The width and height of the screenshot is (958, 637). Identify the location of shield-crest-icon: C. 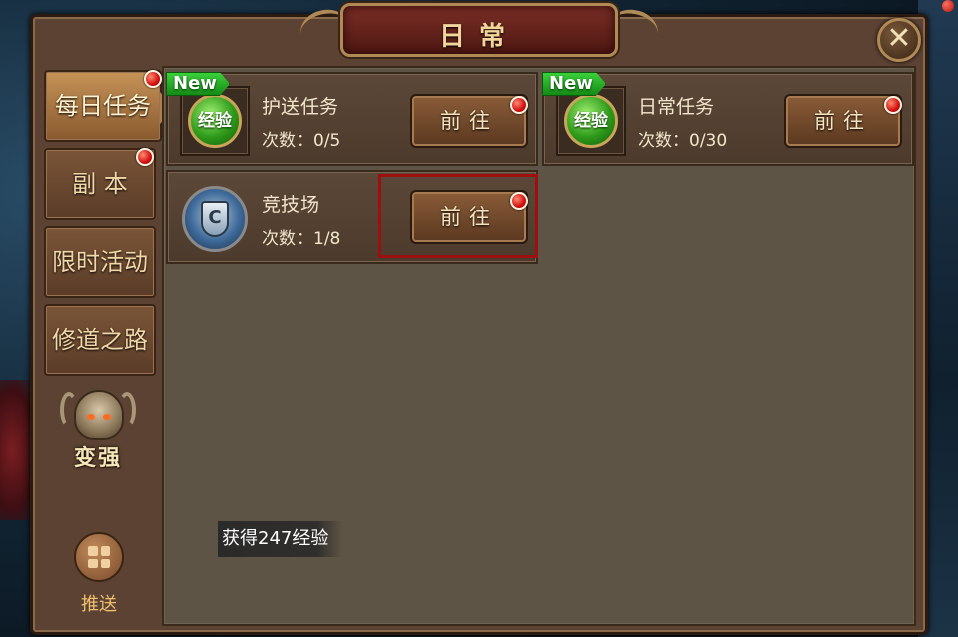
(215, 219).